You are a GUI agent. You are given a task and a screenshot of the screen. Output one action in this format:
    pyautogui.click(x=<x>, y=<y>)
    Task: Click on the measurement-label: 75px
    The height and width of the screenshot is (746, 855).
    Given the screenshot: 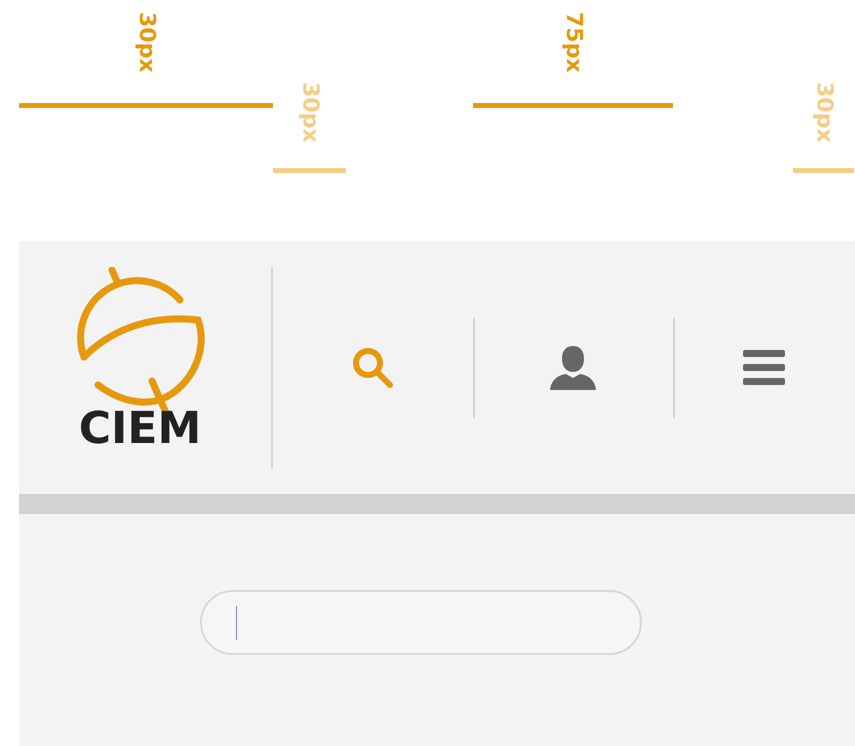 What is the action you would take?
    pyautogui.click(x=573, y=42)
    